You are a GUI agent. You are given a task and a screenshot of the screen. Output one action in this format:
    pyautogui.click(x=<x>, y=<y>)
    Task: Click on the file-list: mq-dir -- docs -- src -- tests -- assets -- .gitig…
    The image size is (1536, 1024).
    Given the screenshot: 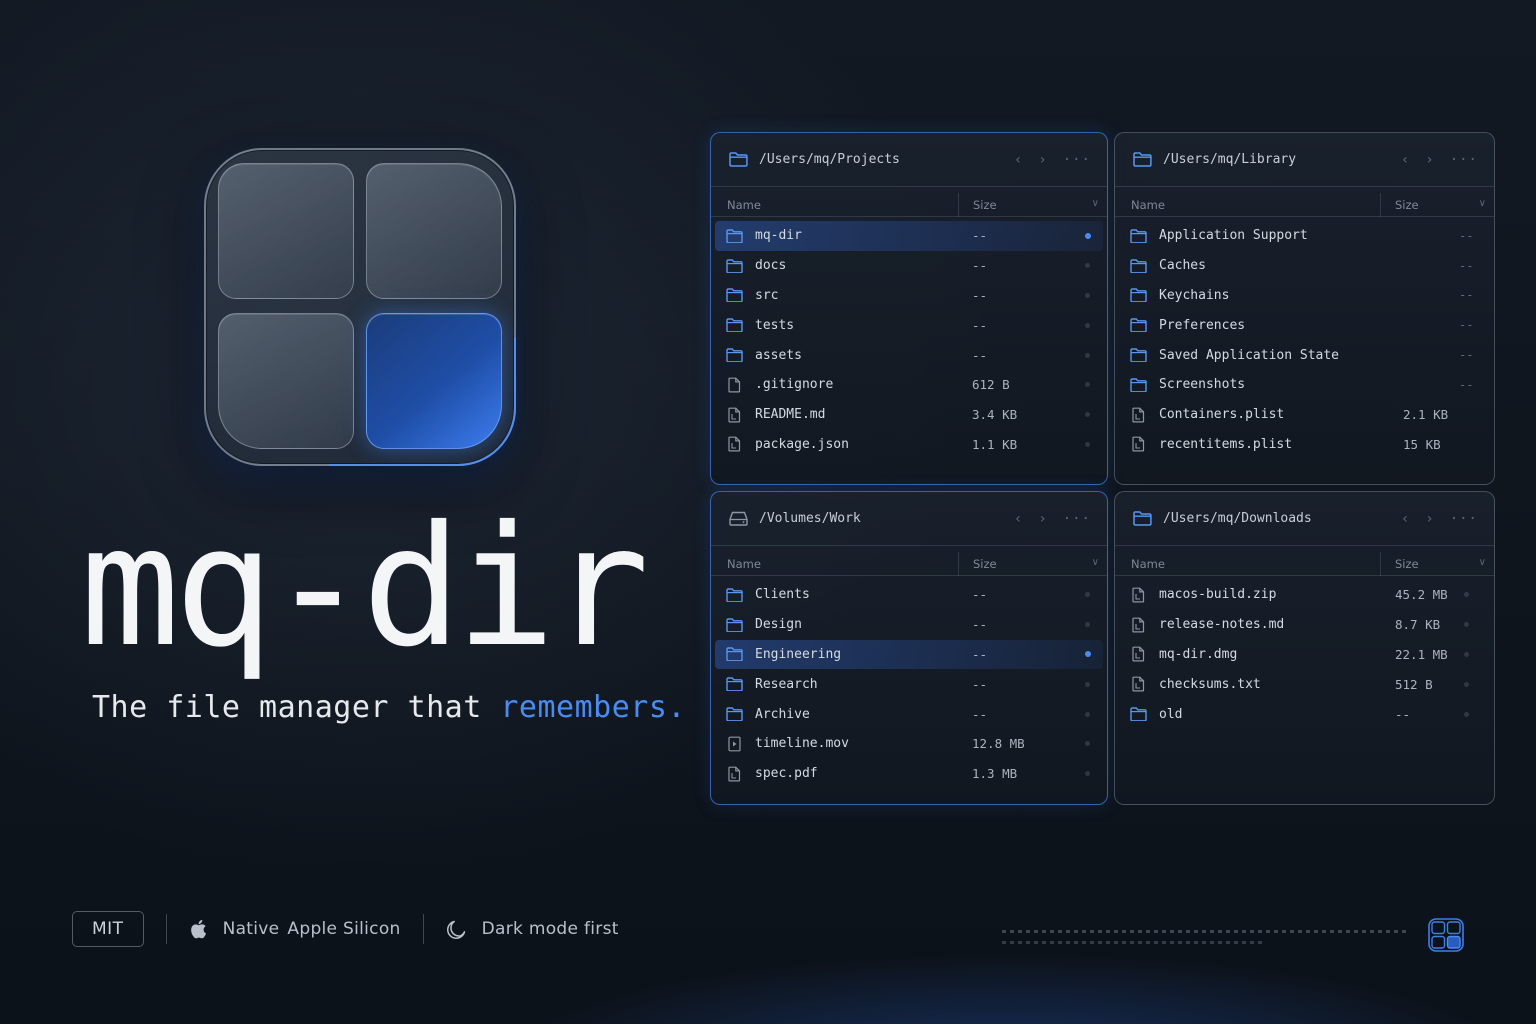 What is the action you would take?
    pyautogui.click(x=909, y=338)
    